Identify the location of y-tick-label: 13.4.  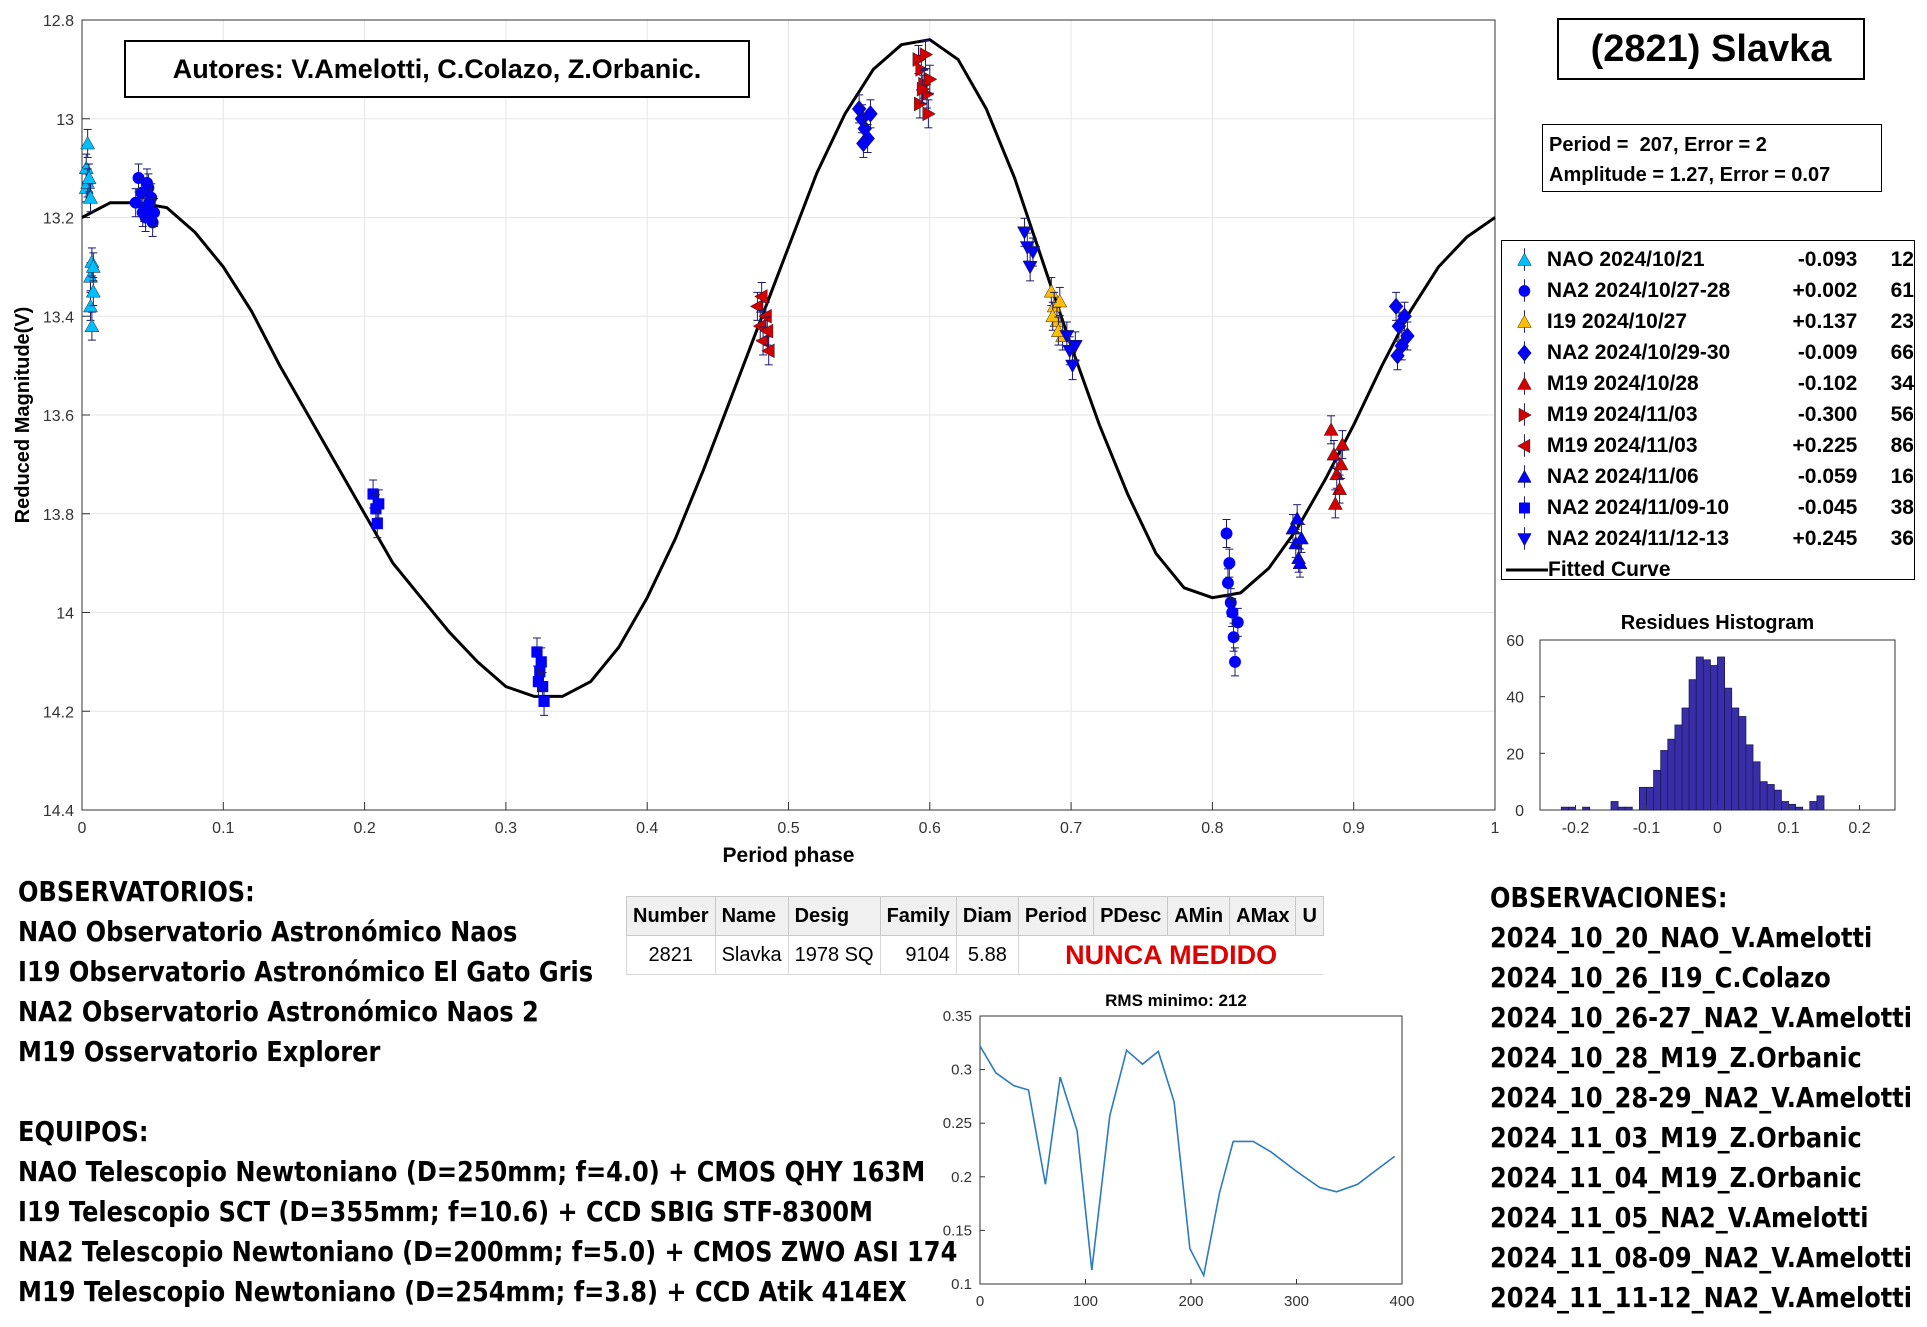
(58, 317).